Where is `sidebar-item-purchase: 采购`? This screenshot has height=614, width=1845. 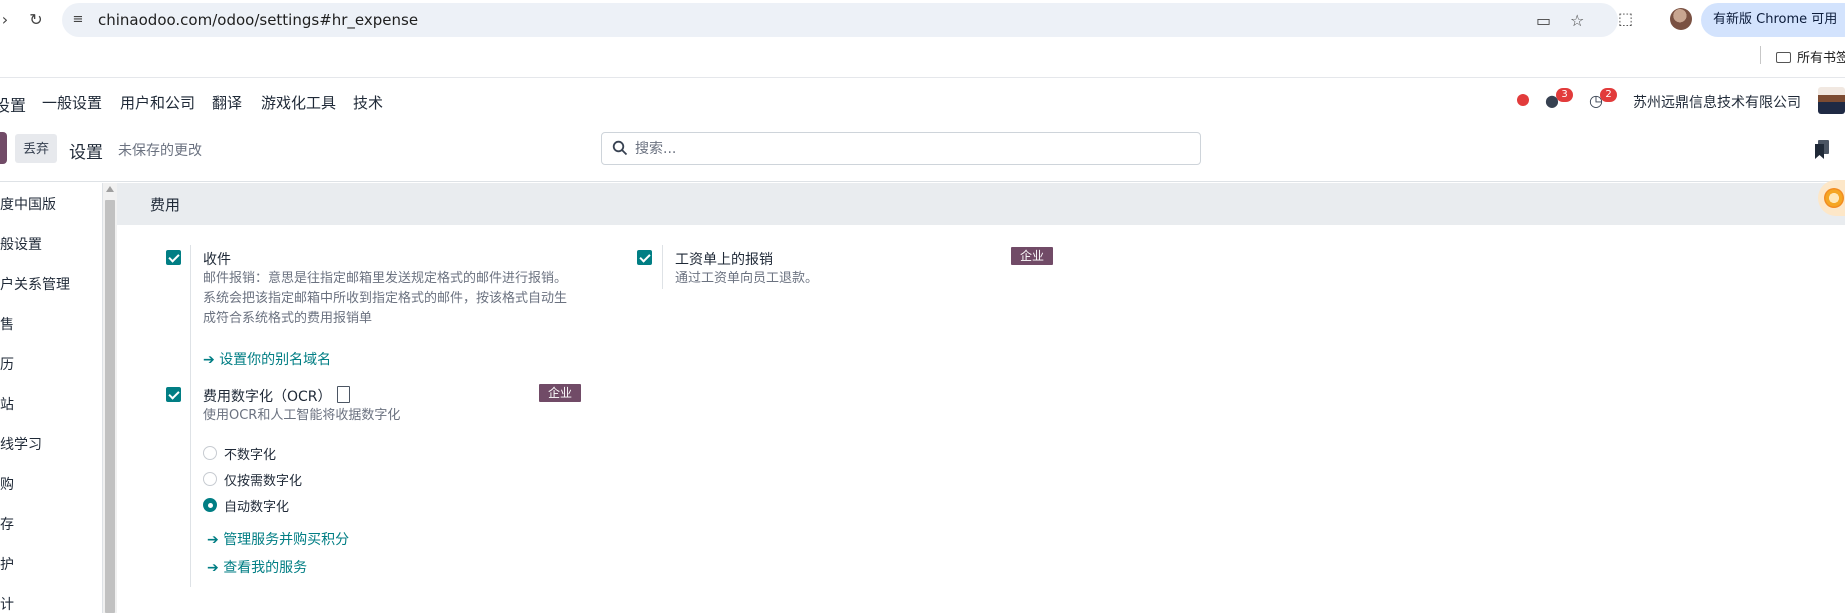
sidebar-item-purchase: 采购 is located at coordinates (7, 484).